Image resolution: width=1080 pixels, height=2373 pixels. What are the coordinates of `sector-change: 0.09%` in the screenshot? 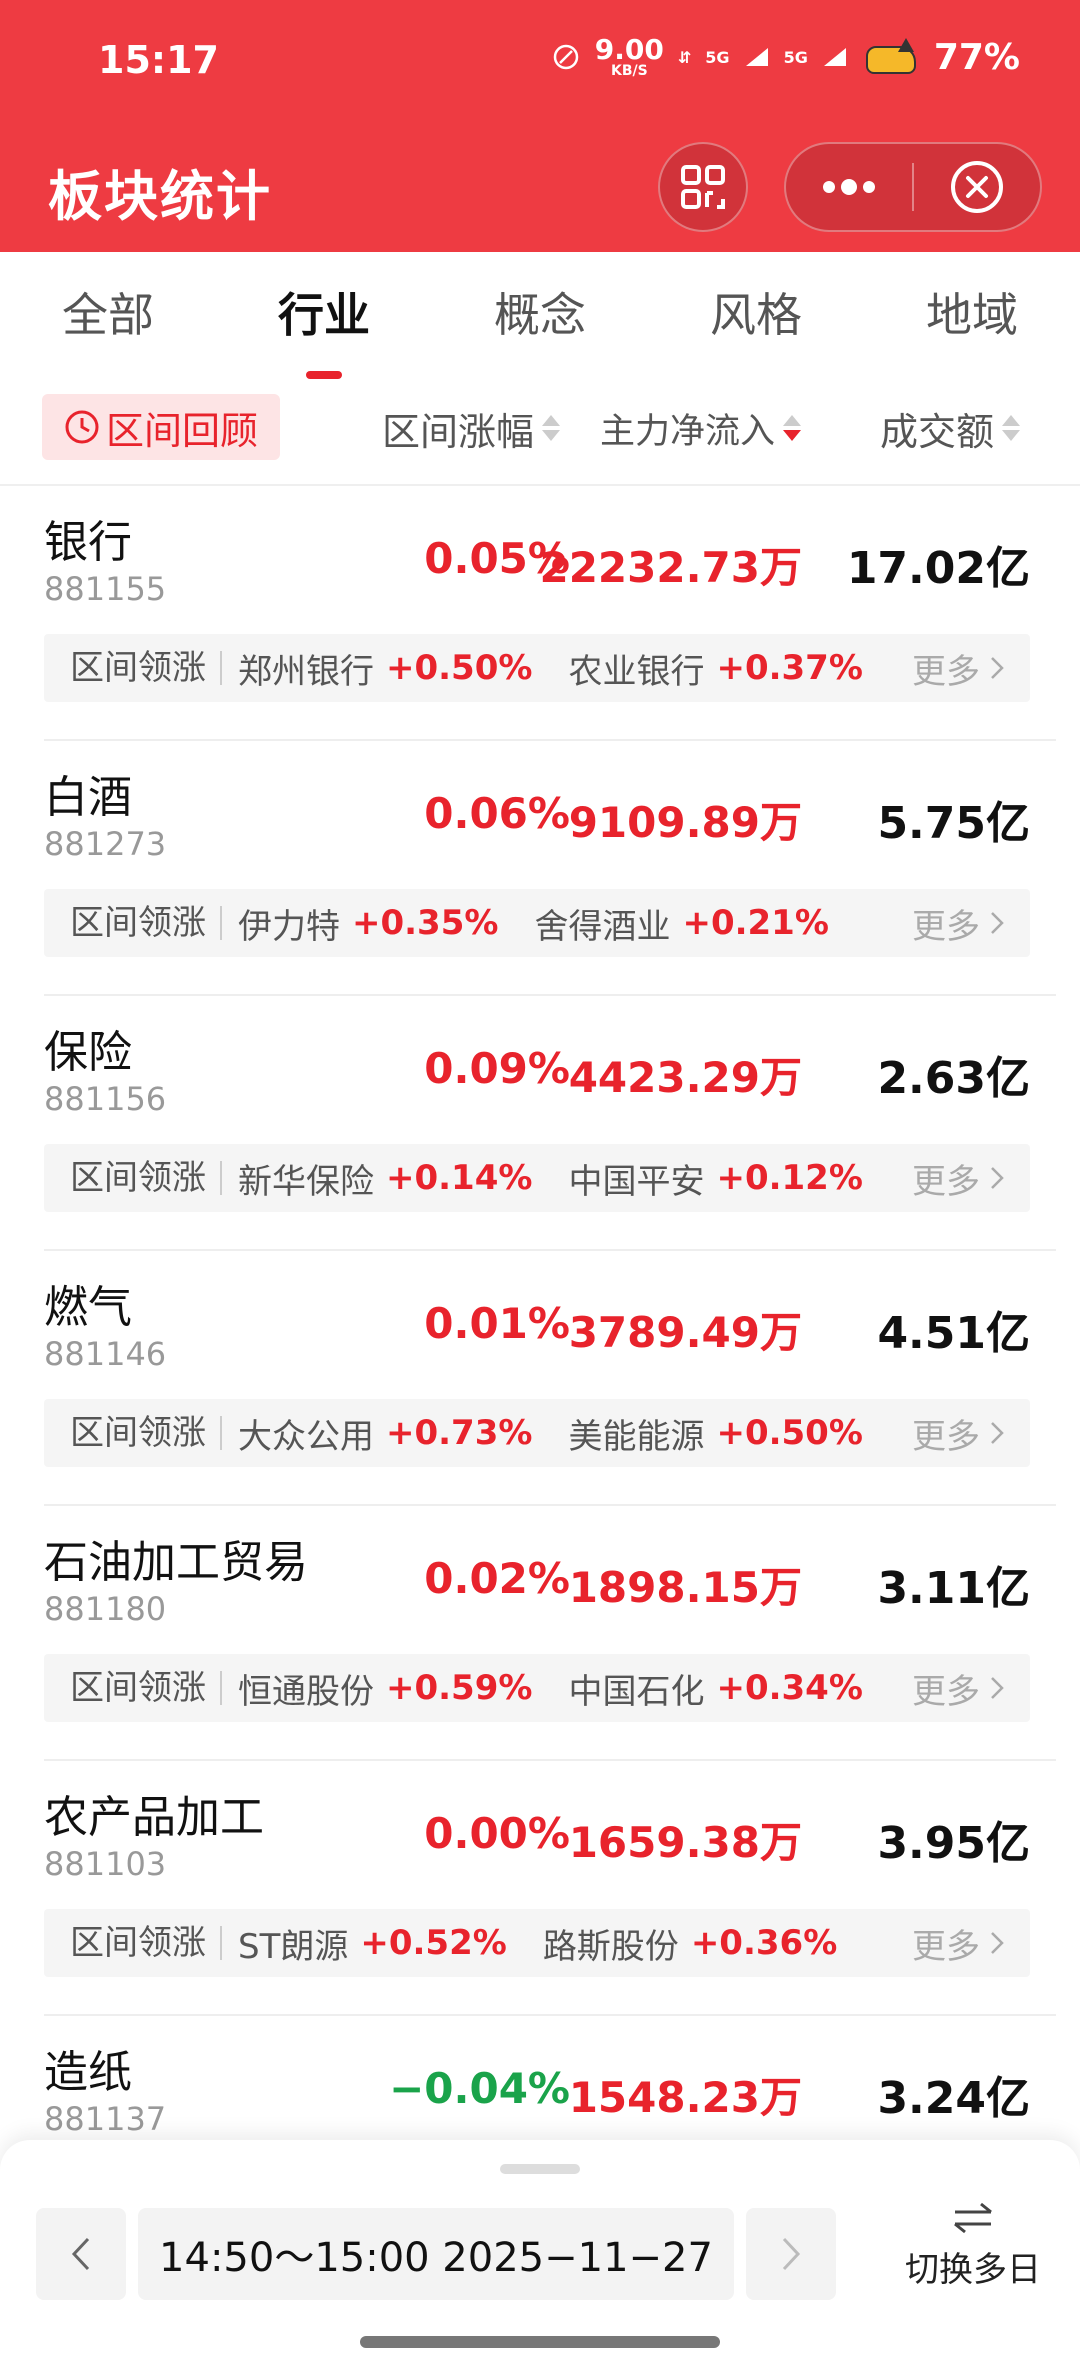 It's located at (497, 1068).